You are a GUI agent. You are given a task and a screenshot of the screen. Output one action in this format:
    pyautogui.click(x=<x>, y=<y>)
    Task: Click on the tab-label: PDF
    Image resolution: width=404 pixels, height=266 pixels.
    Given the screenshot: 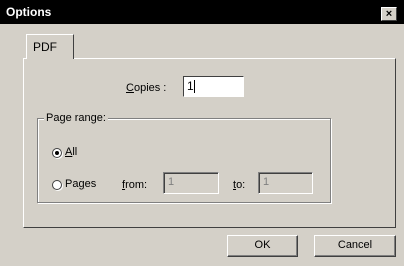 What is the action you would take?
    pyautogui.click(x=45, y=47)
    